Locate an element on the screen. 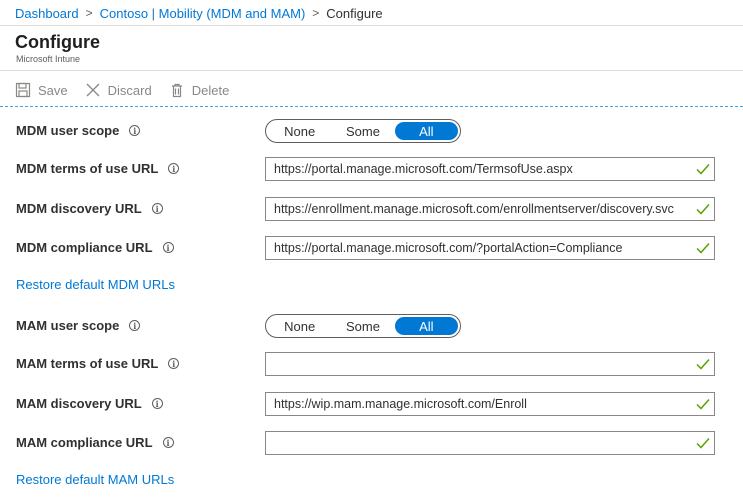  save-label: Save is located at coordinates (53, 90).